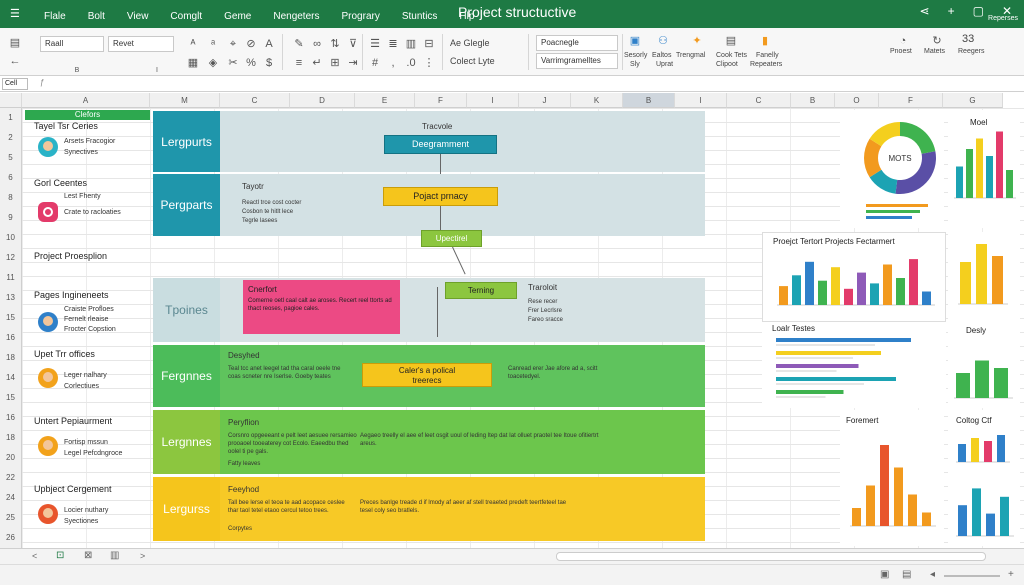 The image size is (1024, 585). I want to click on row-header: 6, so click(11, 178).